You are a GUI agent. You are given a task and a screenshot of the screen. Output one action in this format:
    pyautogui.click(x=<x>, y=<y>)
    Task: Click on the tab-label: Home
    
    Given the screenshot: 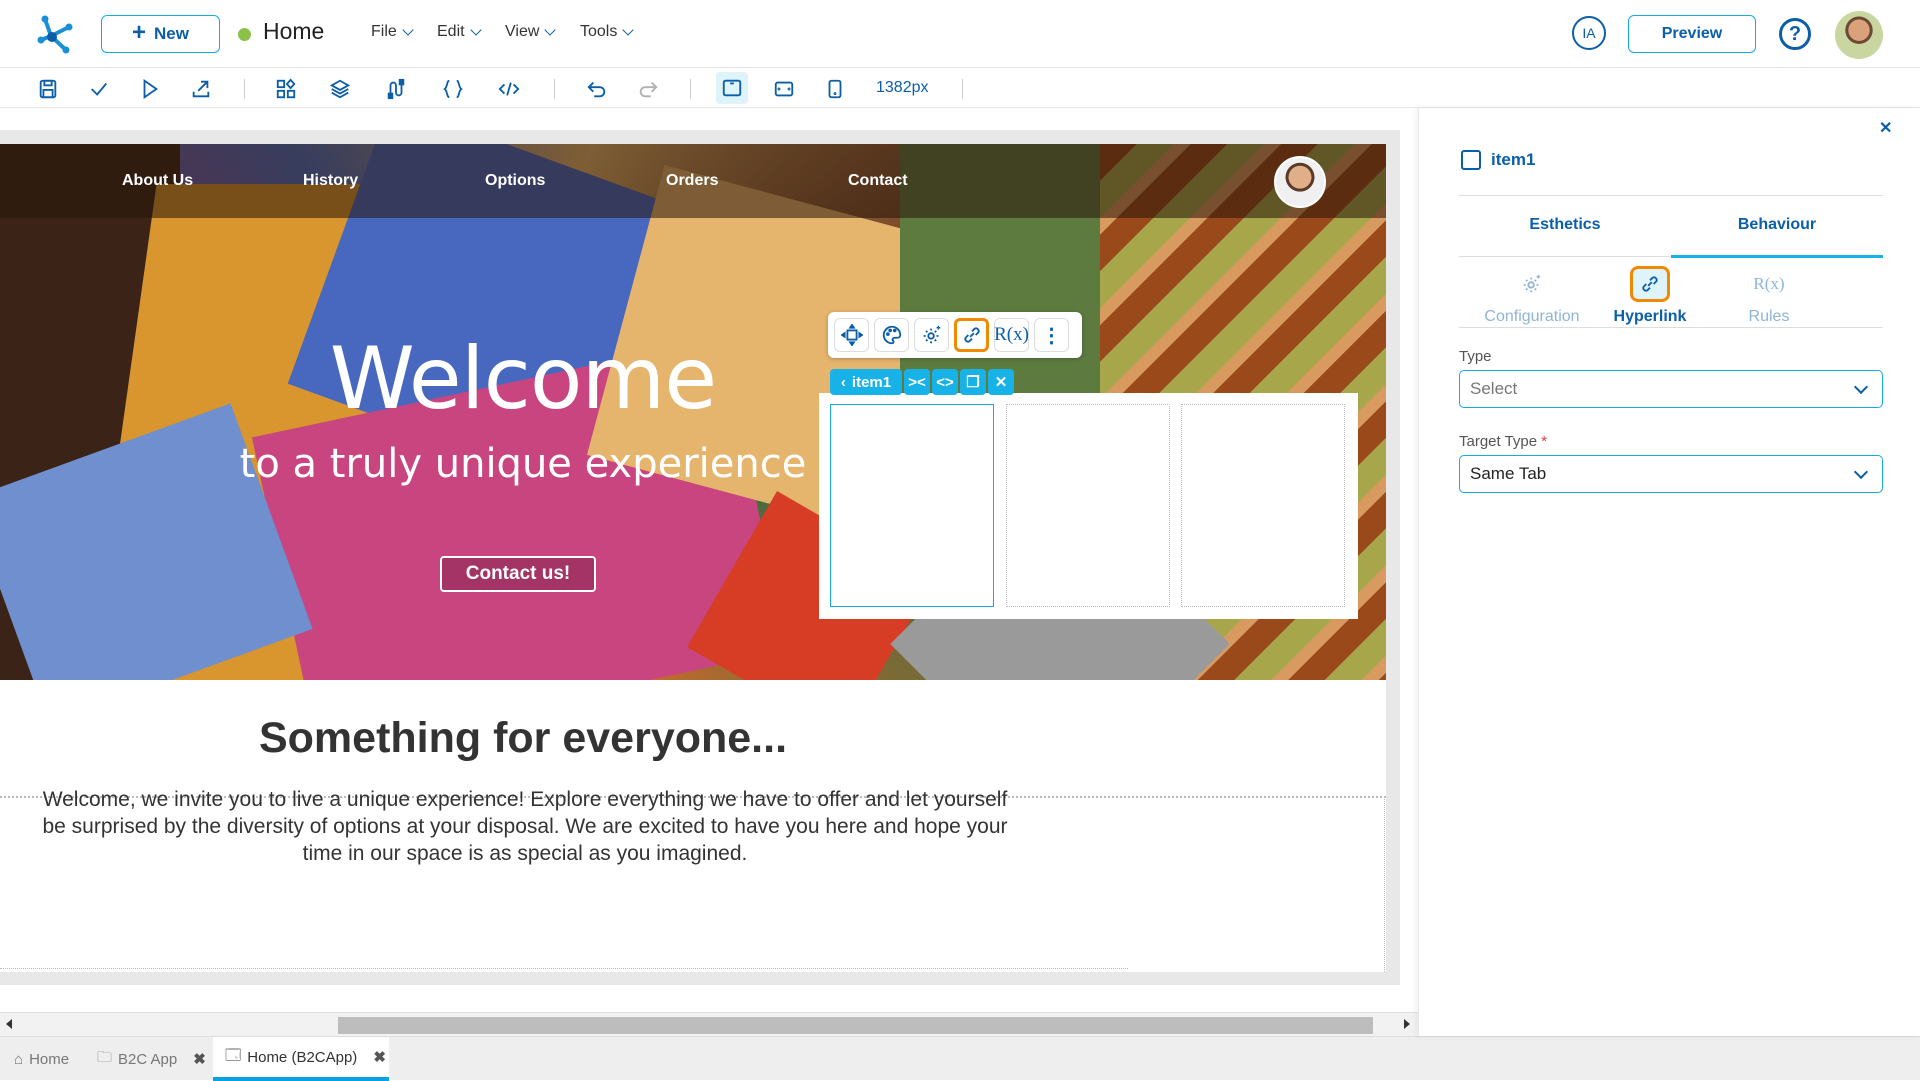 What is the action you would take?
    pyautogui.click(x=49, y=1059)
    